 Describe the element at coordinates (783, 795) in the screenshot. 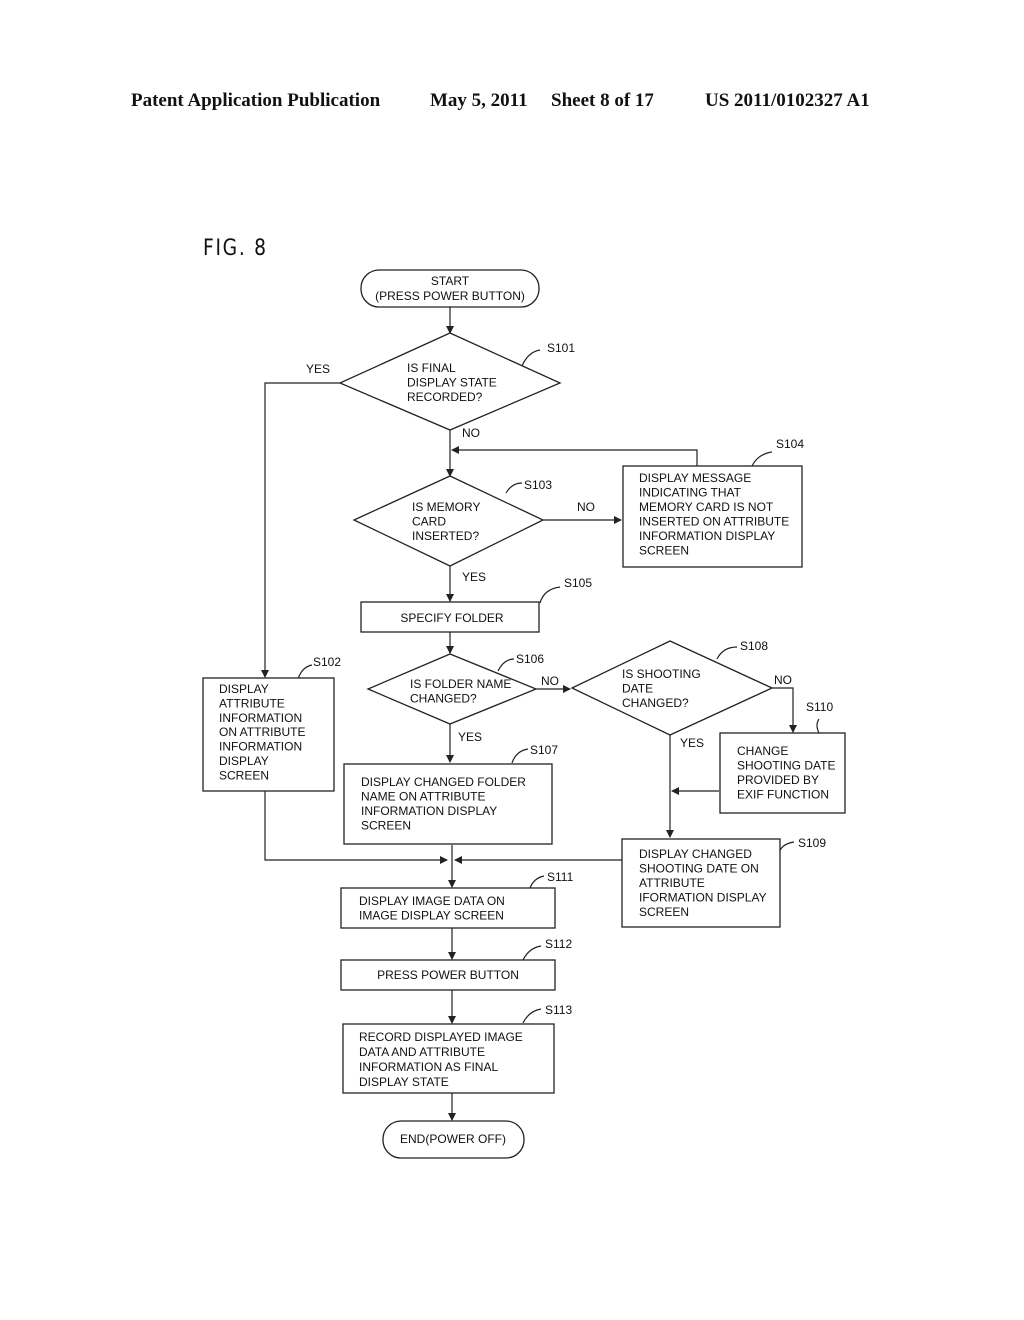

I see `s110-text-line: EXIF FUNCTION` at that location.